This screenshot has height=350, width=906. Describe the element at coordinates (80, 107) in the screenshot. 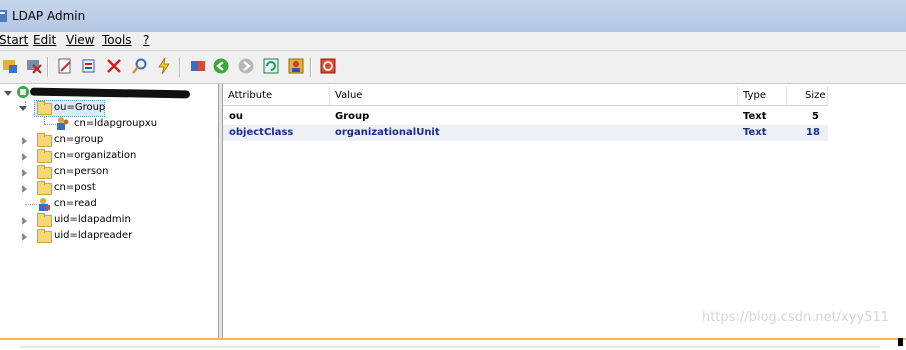

I see `tree-item-label: ou=Group` at that location.